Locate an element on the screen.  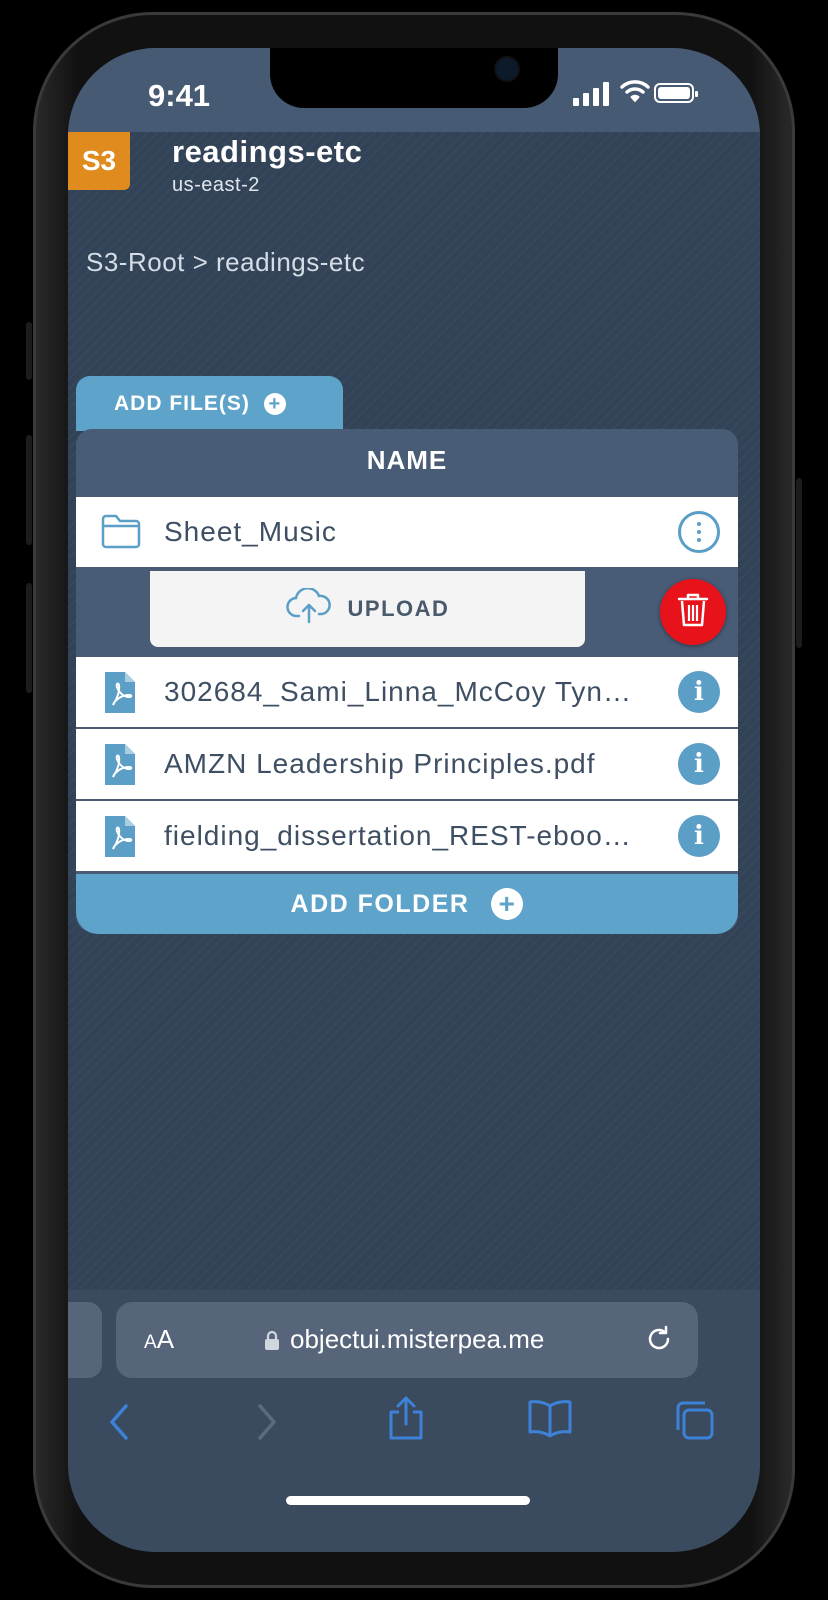
cellular-signal-icon is located at coordinates (592, 94).